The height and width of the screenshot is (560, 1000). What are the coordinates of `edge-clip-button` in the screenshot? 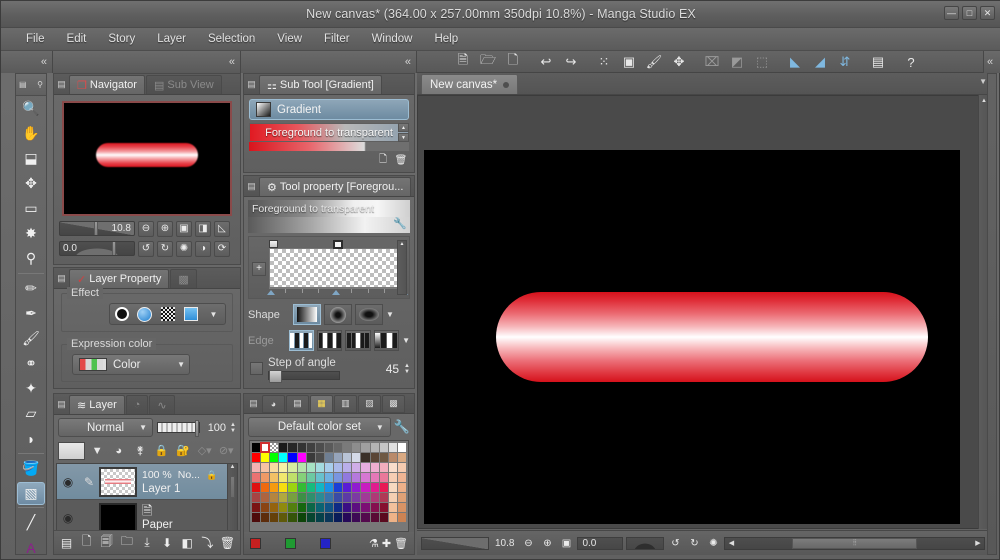 It's located at (386, 340).